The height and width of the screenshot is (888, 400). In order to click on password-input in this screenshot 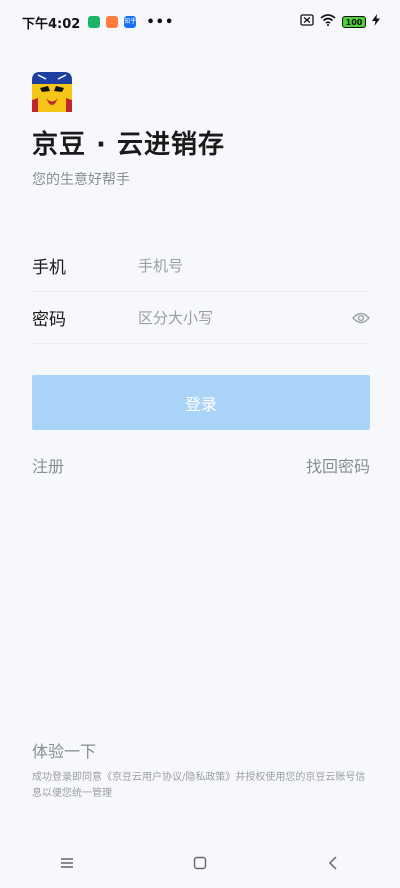, I will do `click(245, 317)`.